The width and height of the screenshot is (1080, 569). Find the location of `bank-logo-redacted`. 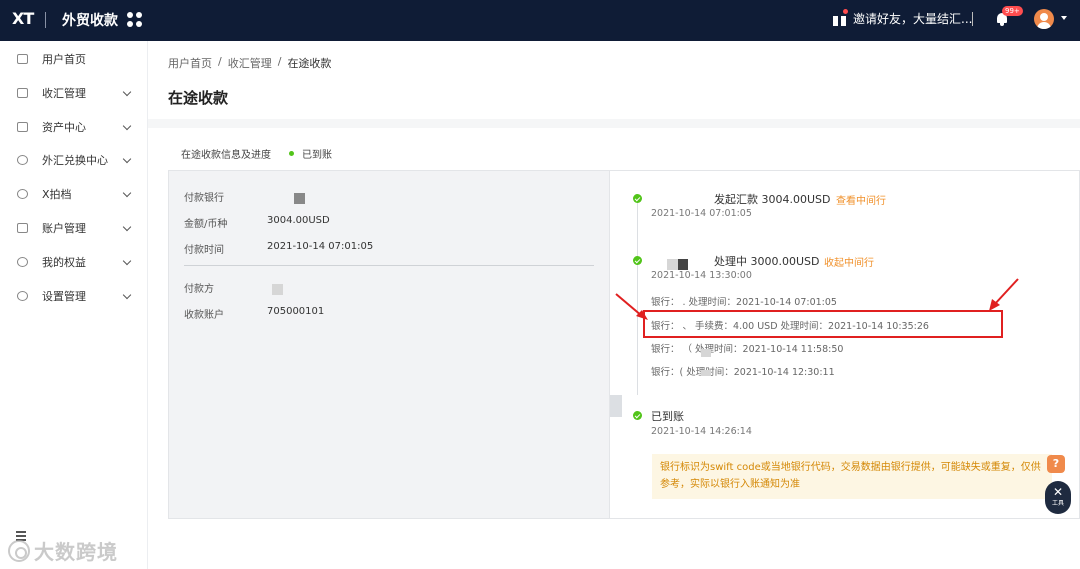

bank-logo-redacted is located at coordinates (299, 198).